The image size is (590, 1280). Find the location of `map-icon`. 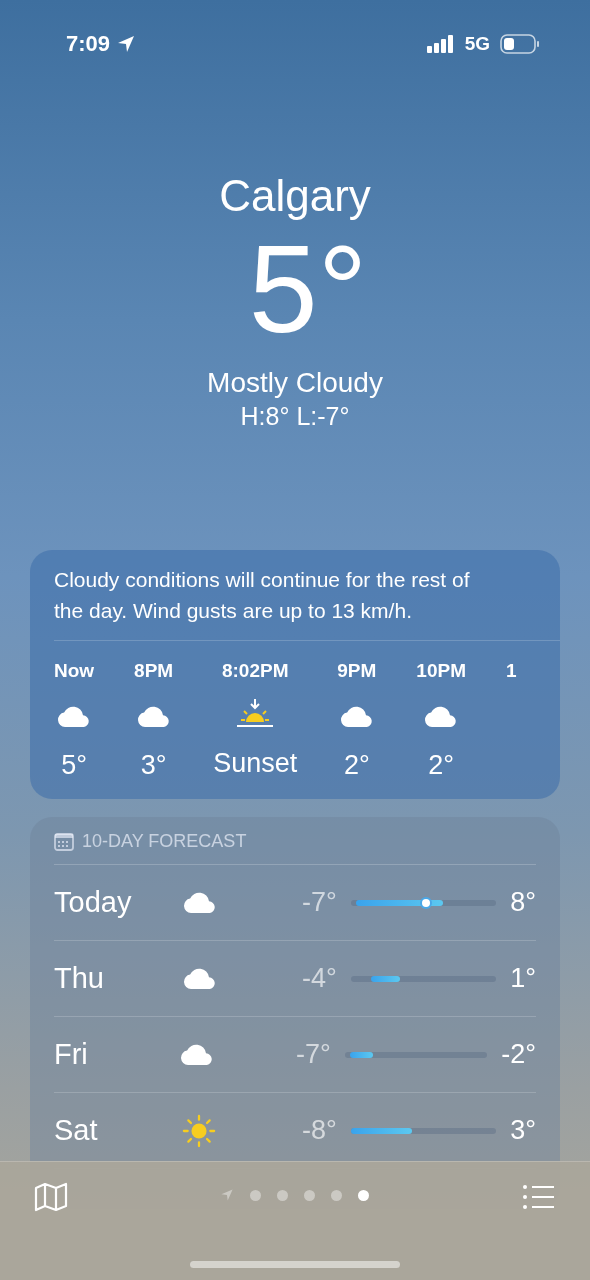

map-icon is located at coordinates (51, 1197).